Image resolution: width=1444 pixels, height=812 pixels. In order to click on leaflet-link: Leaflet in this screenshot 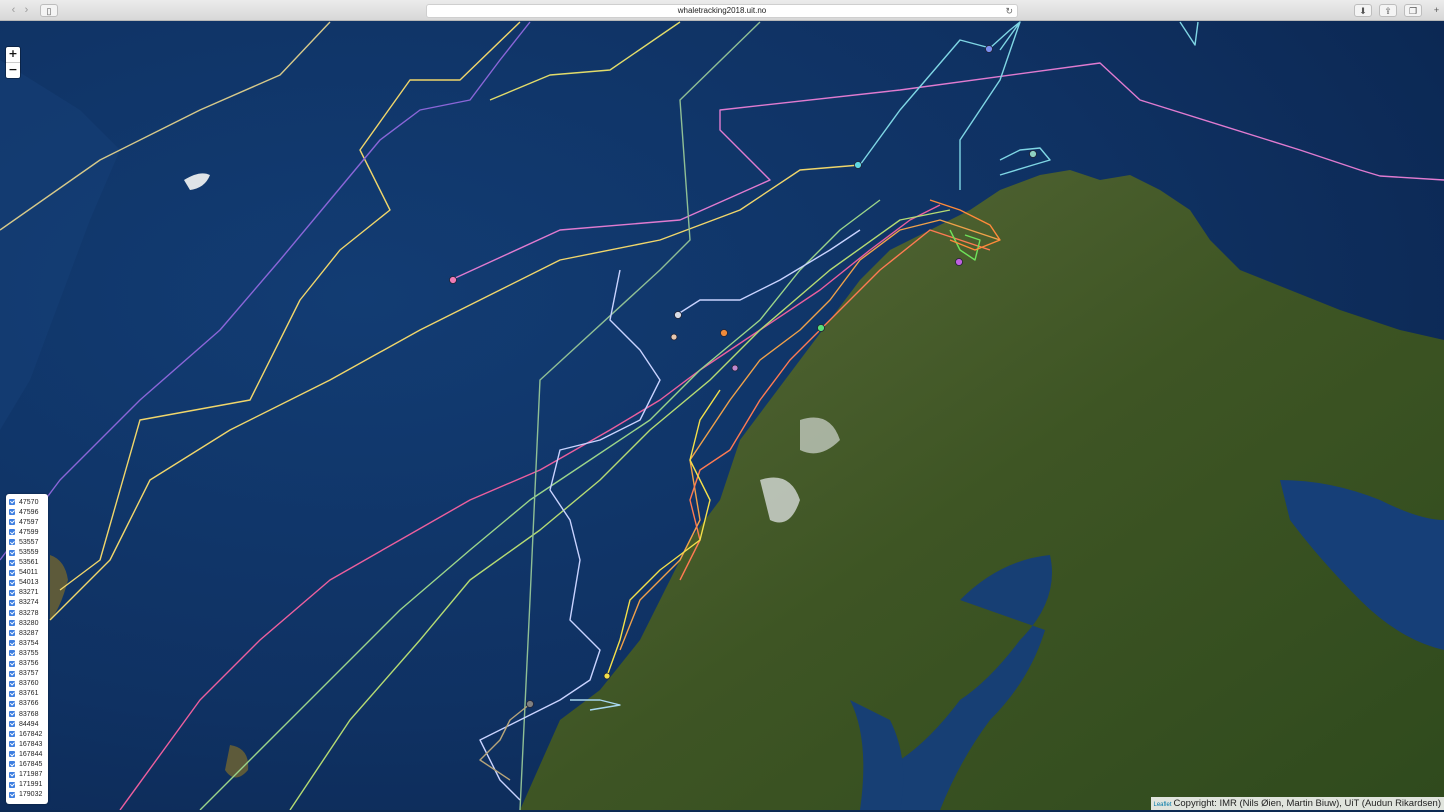, I will do `click(1163, 805)`.